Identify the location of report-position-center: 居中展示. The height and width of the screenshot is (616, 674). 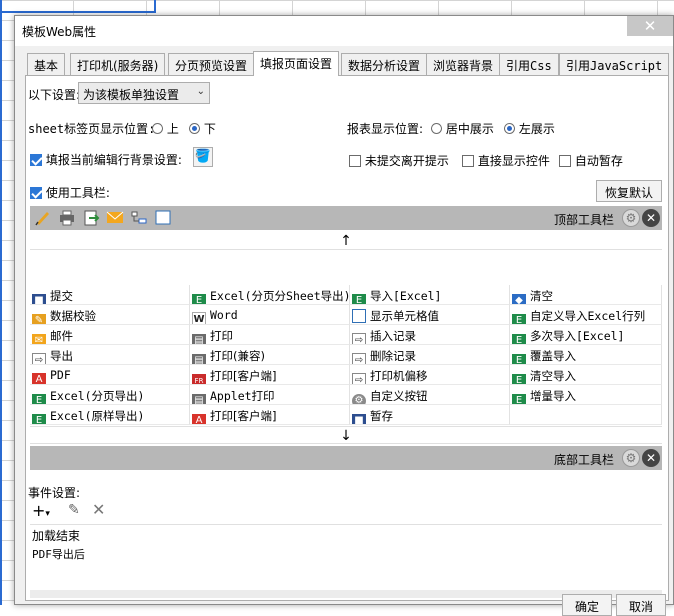
(462, 128).